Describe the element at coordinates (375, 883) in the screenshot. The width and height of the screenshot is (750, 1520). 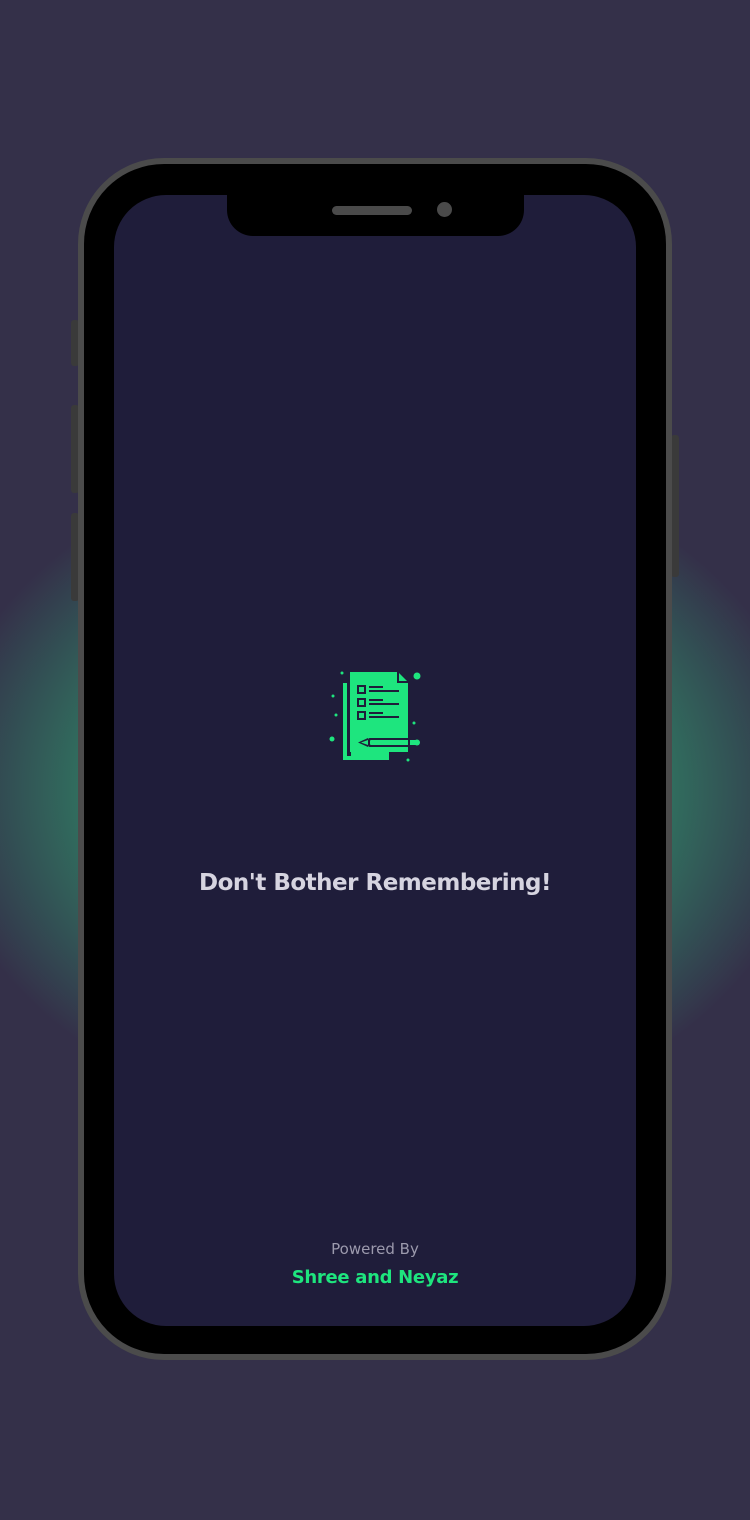
I see `splash-tagline: Don't Bother Remembering!` at that location.